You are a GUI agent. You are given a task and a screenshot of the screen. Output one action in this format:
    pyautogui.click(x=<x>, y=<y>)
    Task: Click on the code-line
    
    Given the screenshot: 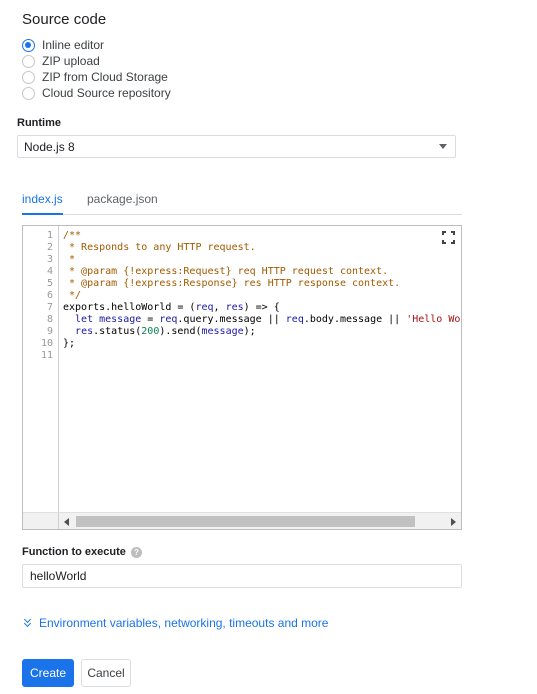 What is the action you would take?
    pyautogui.click(x=262, y=356)
    